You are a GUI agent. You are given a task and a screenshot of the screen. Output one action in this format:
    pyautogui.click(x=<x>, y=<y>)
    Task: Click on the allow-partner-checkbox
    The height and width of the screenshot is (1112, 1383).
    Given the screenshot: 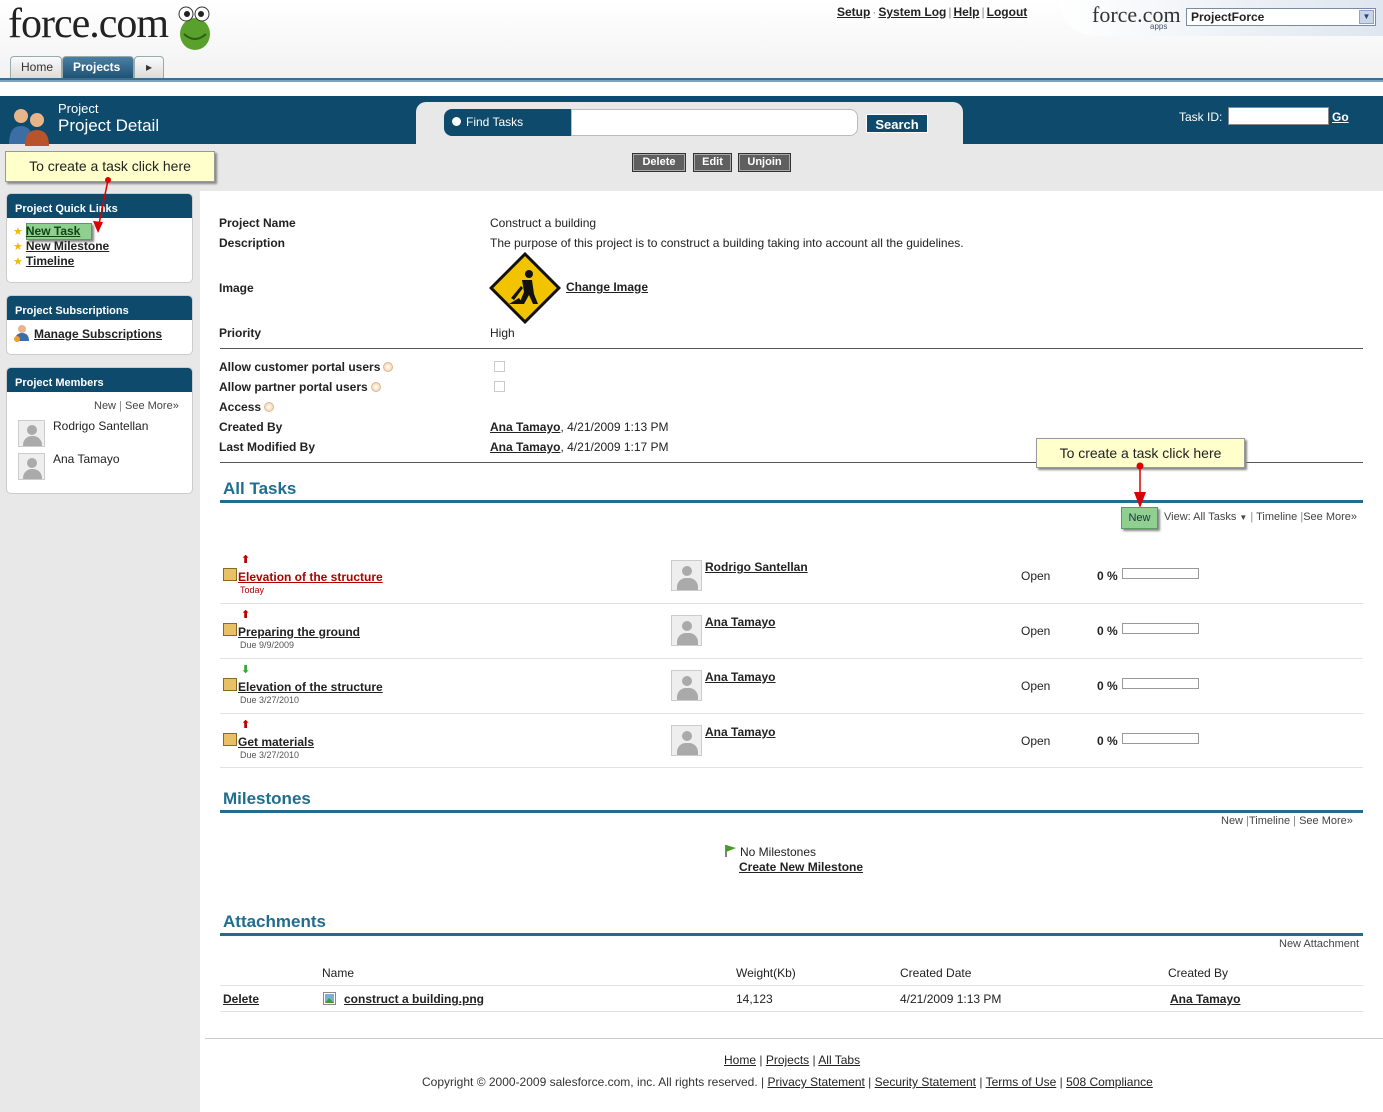 What is the action you would take?
    pyautogui.click(x=499, y=386)
    